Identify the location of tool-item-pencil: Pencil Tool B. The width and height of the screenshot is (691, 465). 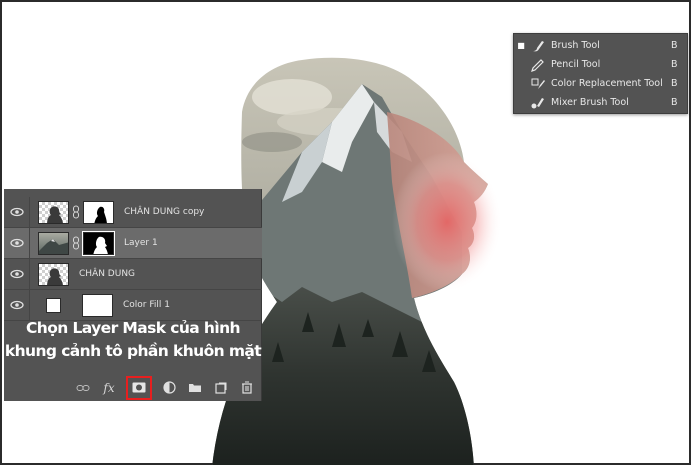
(600, 64).